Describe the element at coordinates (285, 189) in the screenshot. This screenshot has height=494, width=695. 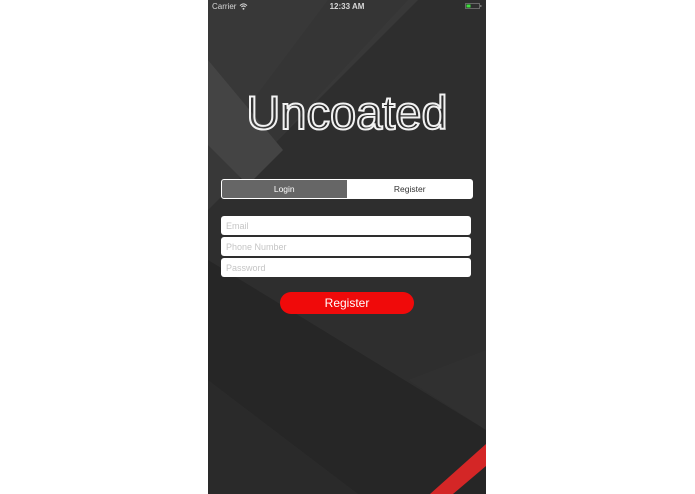
I see `tab-login: Login` at that location.